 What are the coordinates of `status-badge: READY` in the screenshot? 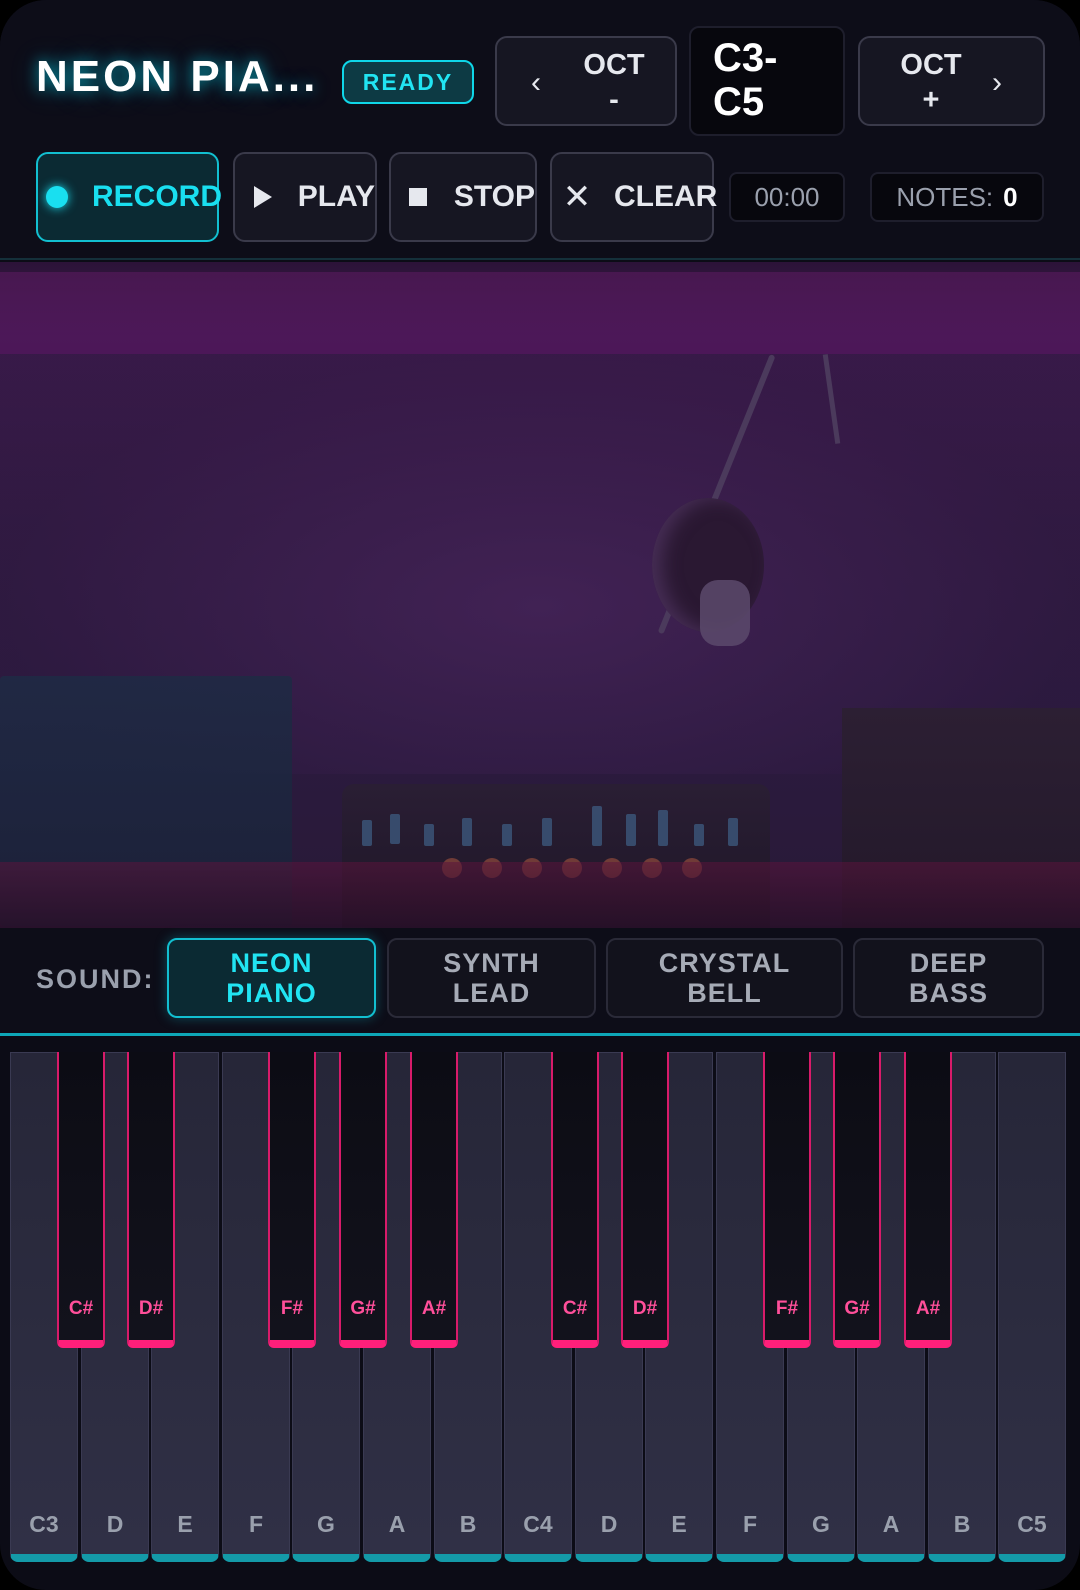 It's located at (408, 82).